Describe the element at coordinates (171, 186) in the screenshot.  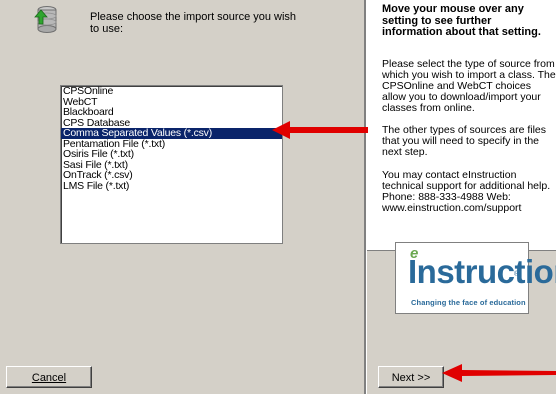
I see `list-item: LMS File (*.txt)` at that location.